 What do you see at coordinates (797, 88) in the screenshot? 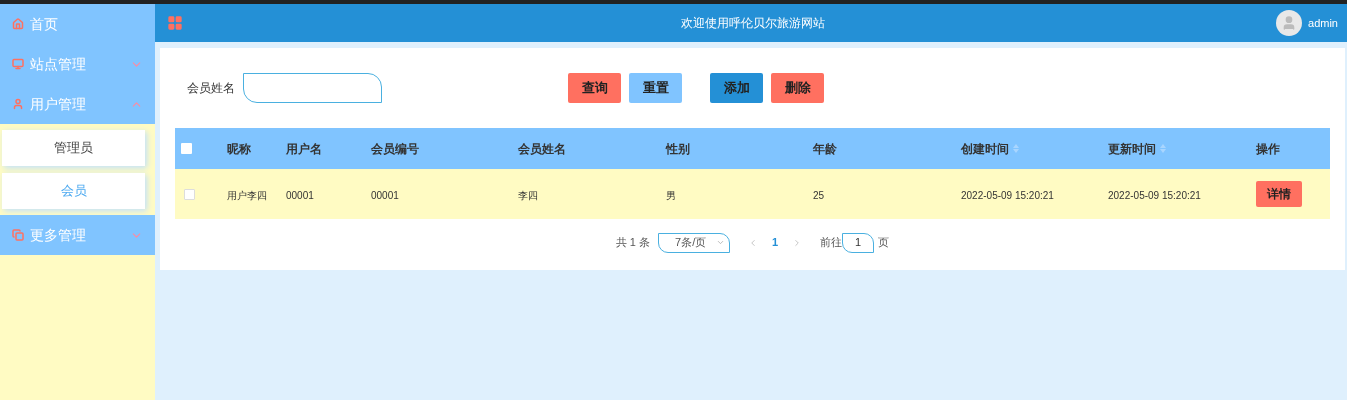
I see `action-button: 删除` at bounding box center [797, 88].